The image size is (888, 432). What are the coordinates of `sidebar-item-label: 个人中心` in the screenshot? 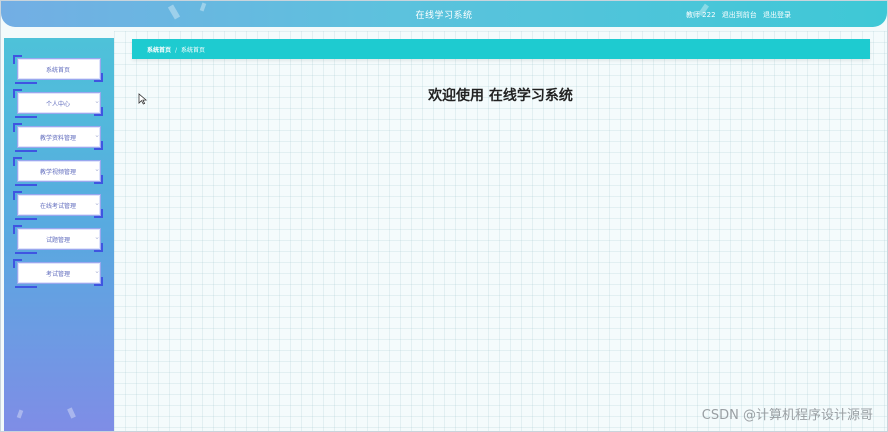 It's located at (57, 104).